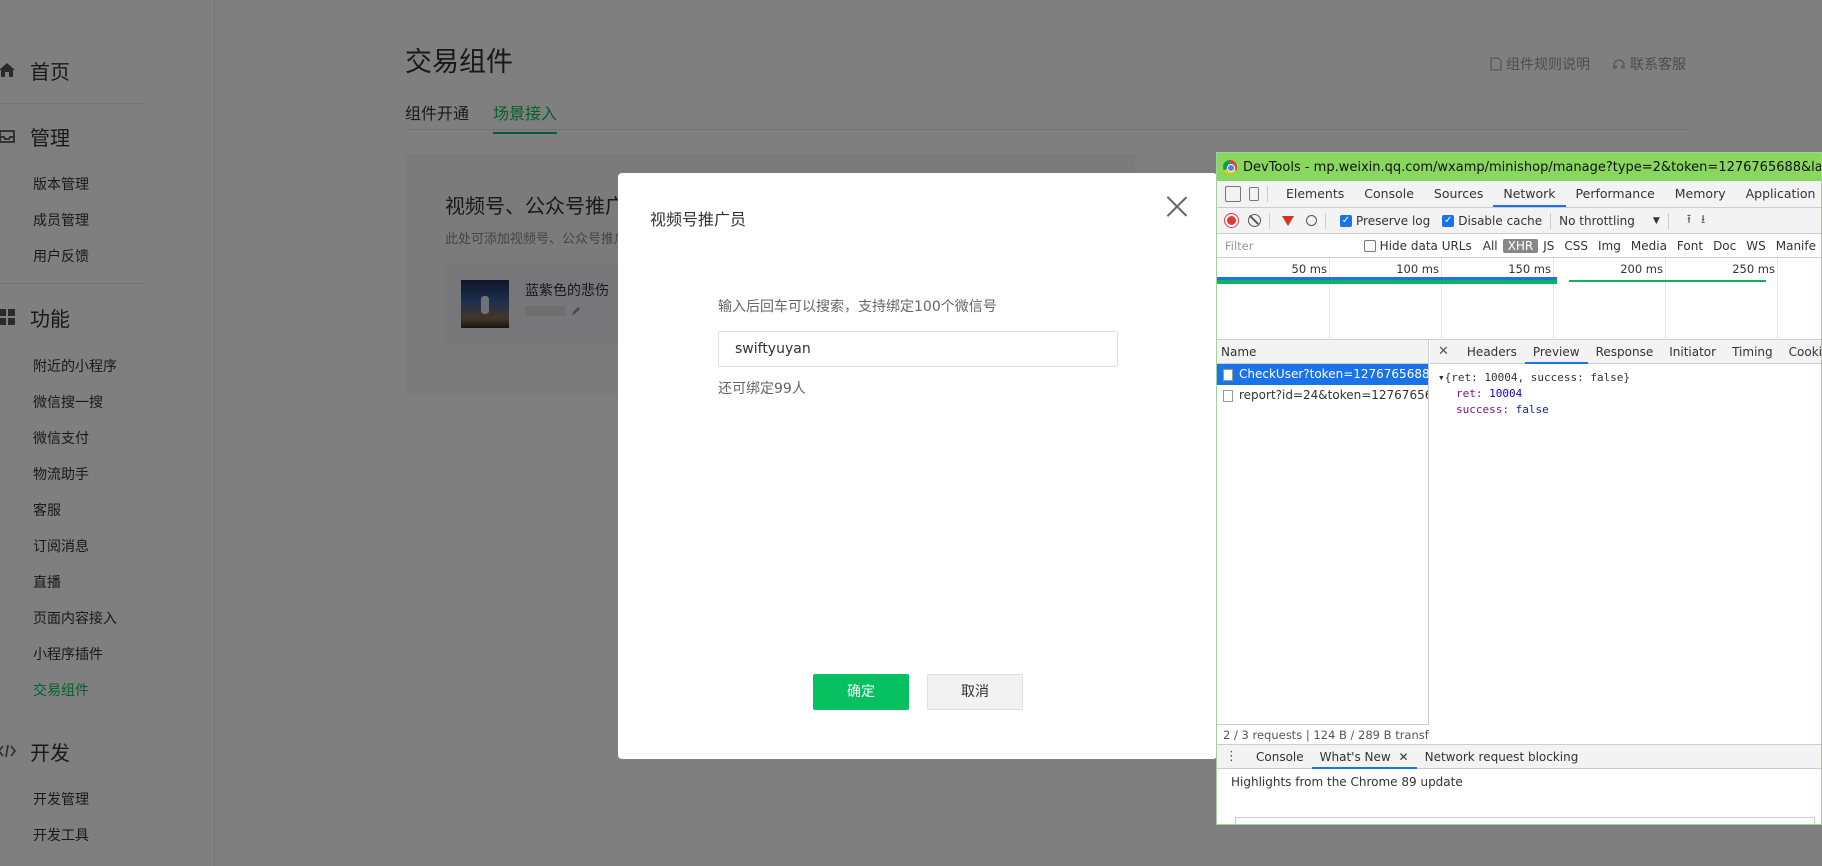 Image resolution: width=1822 pixels, height=866 pixels. Describe the element at coordinates (1548, 246) in the screenshot. I see `filter-js: JS` at that location.